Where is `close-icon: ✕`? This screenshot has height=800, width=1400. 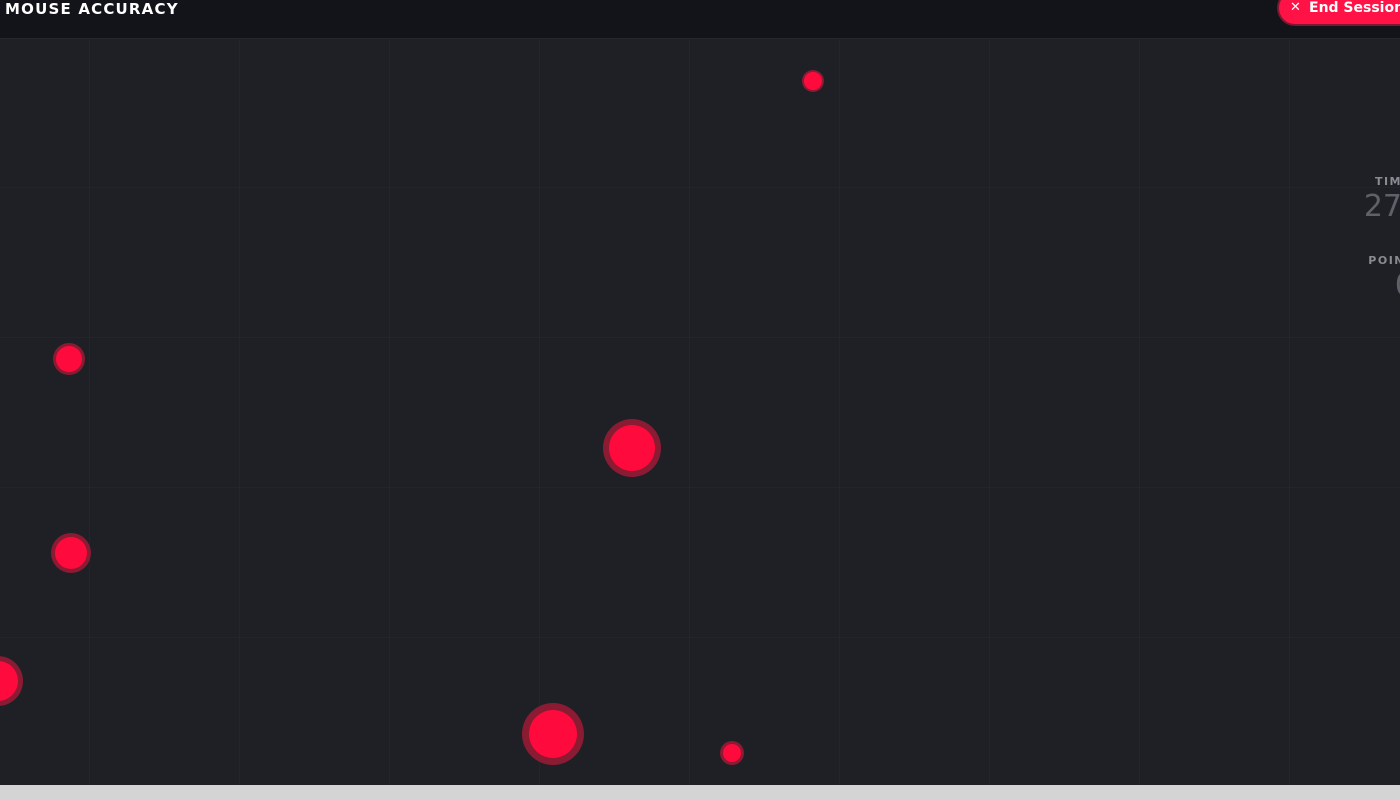 close-icon: ✕ is located at coordinates (1295, 7).